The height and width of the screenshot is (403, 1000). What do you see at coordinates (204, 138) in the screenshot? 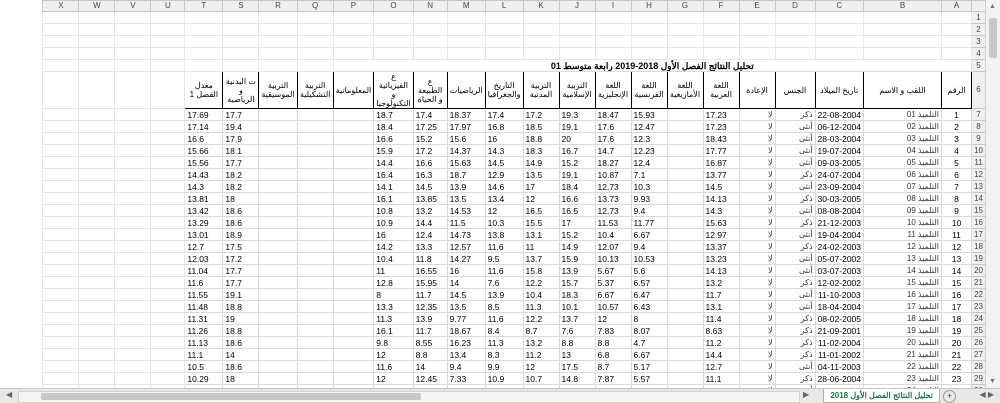
I see `cell: 16.6` at bounding box center [204, 138].